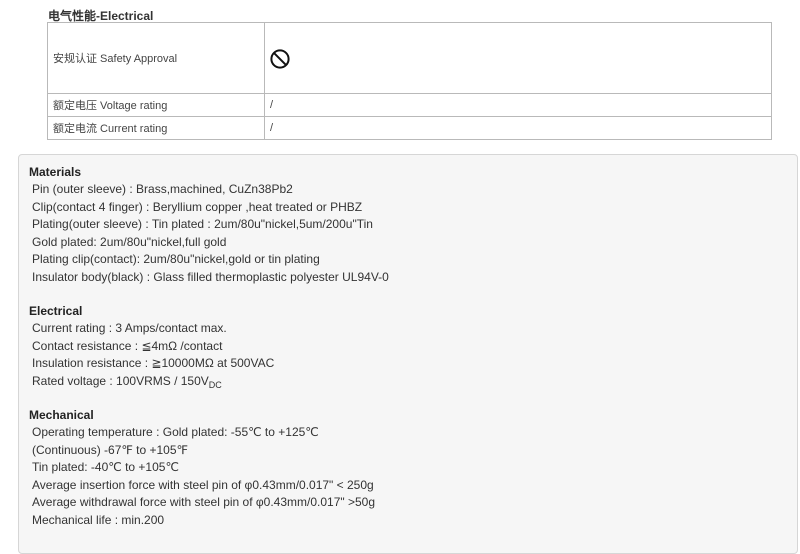  What do you see at coordinates (156, 128) in the screenshot?
I see `current-rating-label: 额定电流 Current rating` at bounding box center [156, 128].